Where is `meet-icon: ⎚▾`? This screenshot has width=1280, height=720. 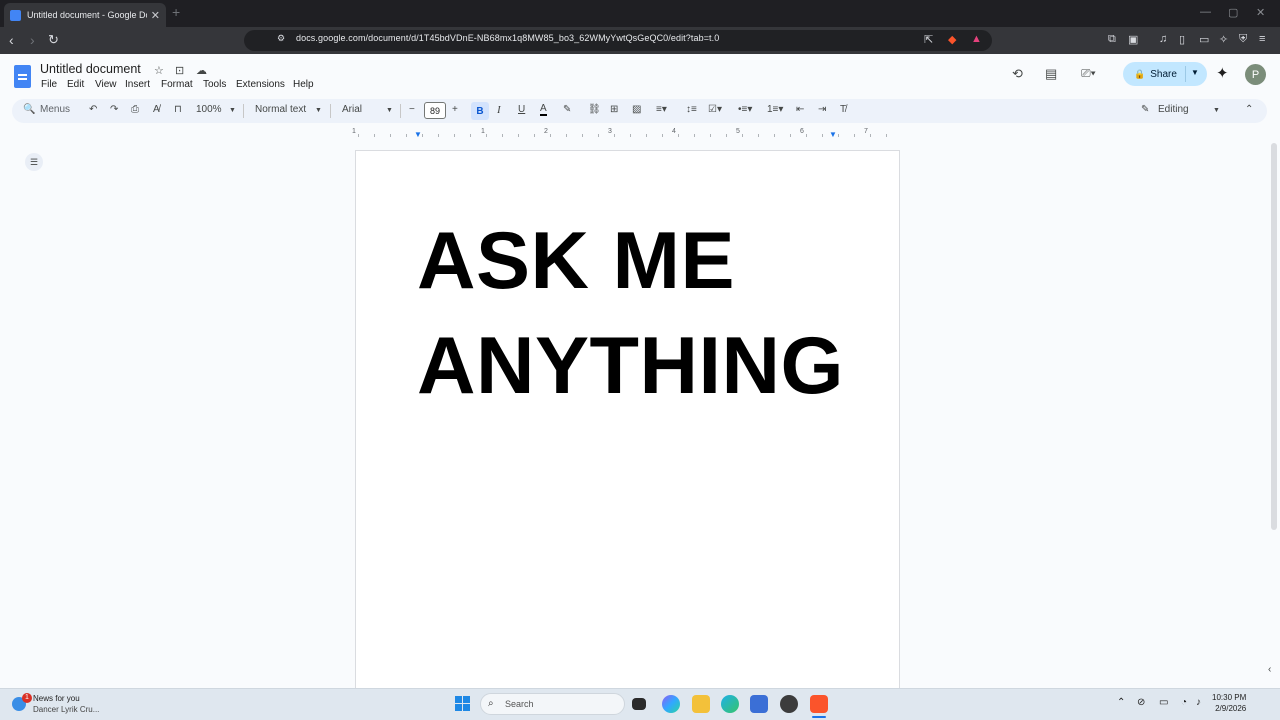
meet-icon: ⎚▾ is located at coordinates (1088, 73).